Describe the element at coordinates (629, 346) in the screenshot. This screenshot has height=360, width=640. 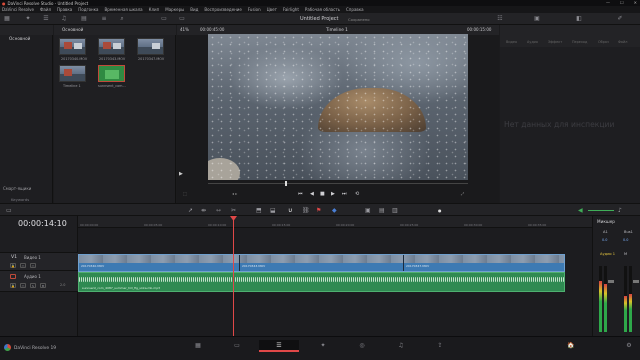
I see `settings-icon: ⚙` at that location.